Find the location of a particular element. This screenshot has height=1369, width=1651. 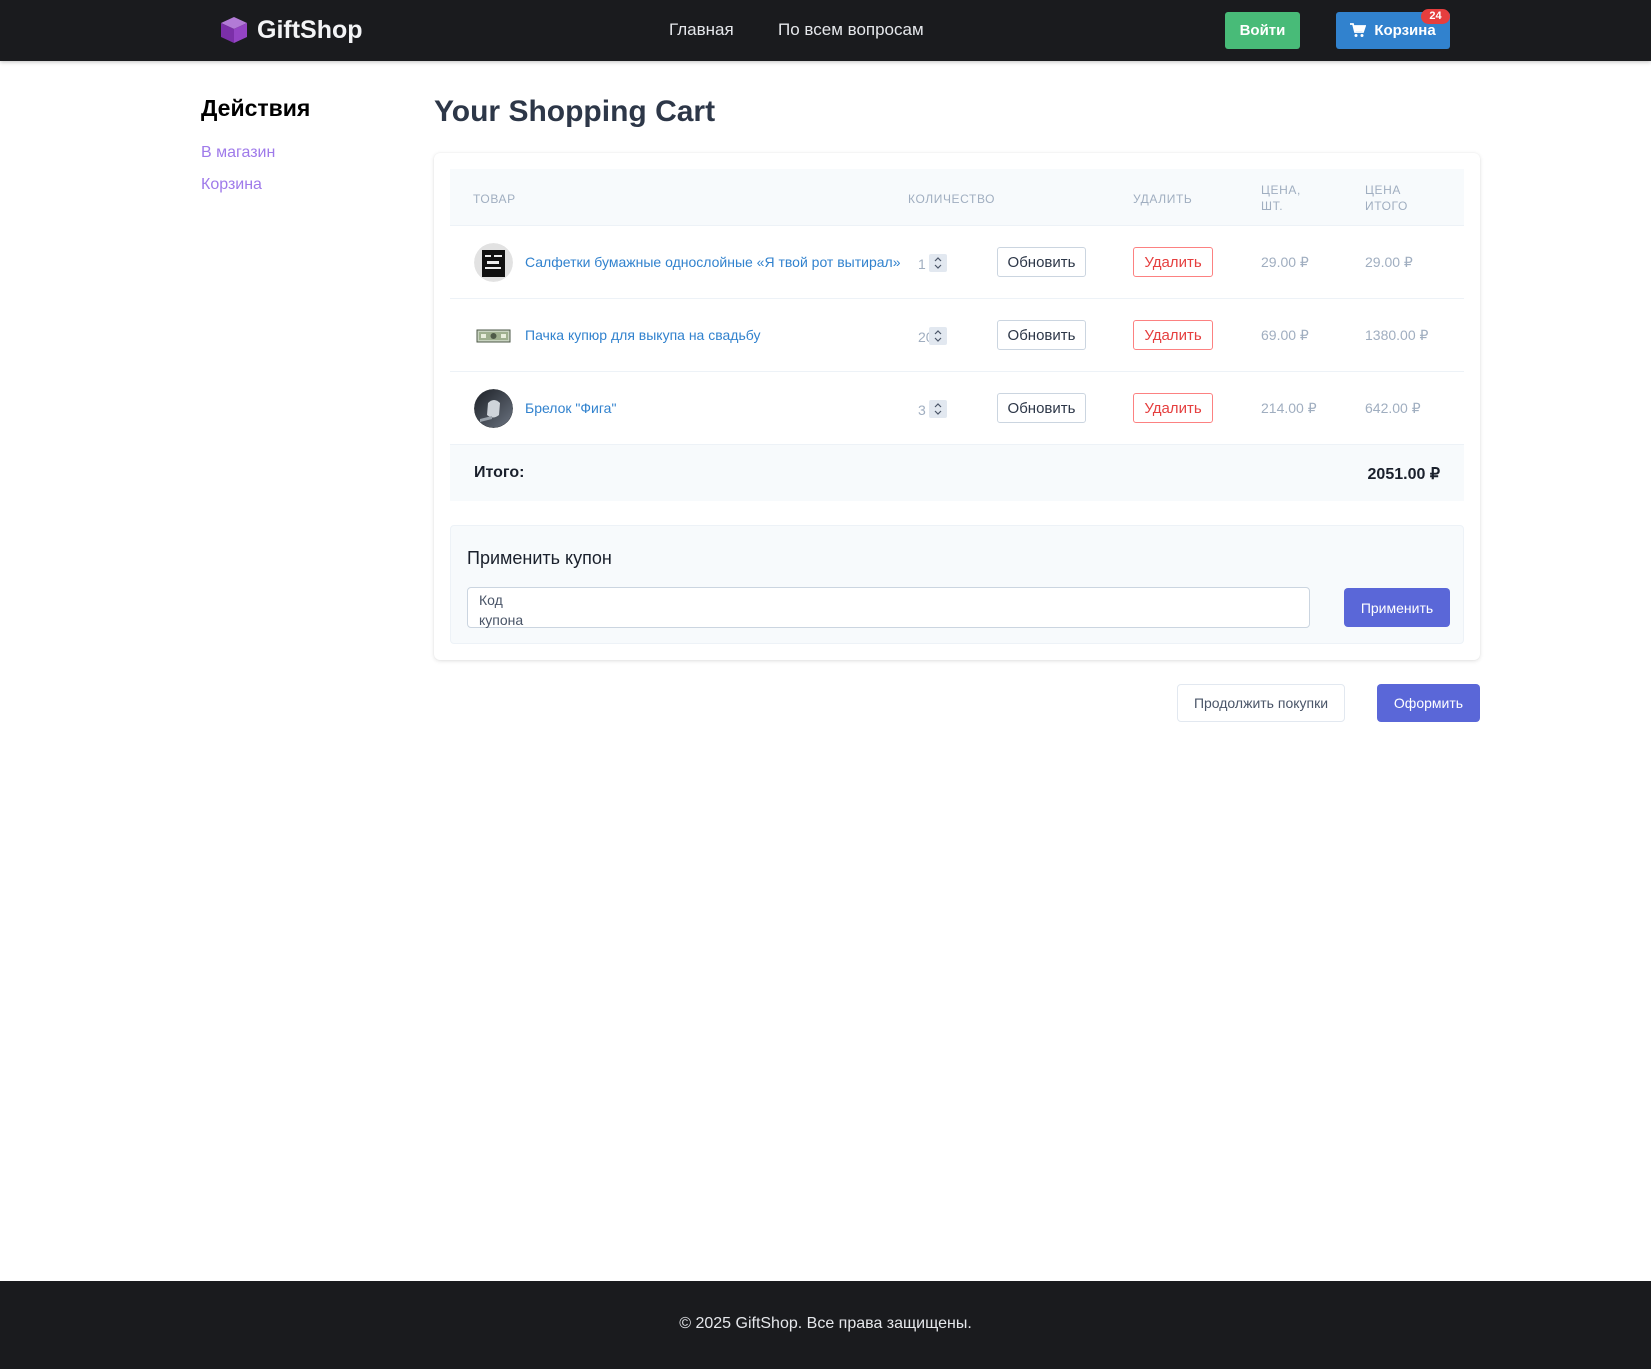

apply-coupon-button: Применить is located at coordinates (1397, 607).